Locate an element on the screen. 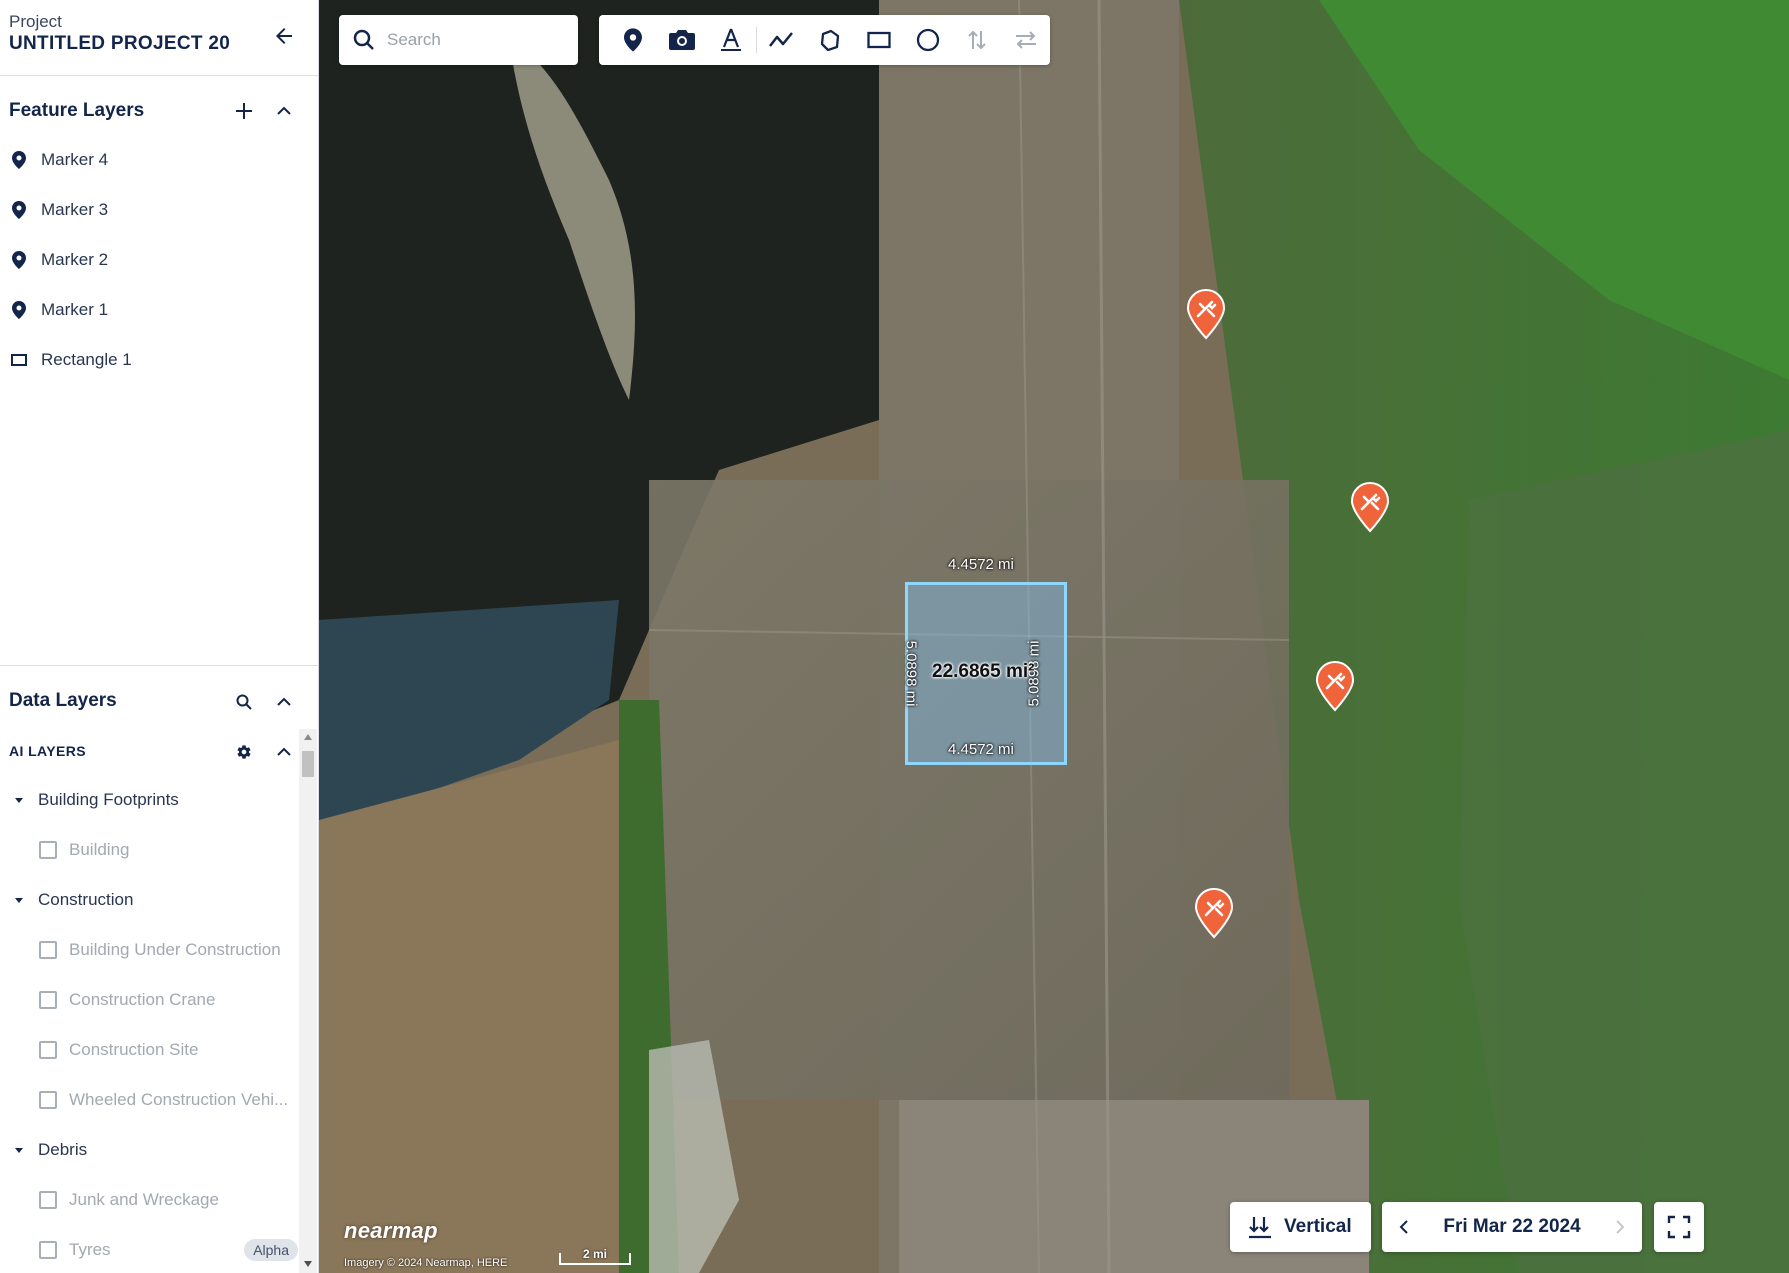 The image size is (1789, 1273). current-date-label: Fri Mar 22 2024 is located at coordinates (1512, 1227).